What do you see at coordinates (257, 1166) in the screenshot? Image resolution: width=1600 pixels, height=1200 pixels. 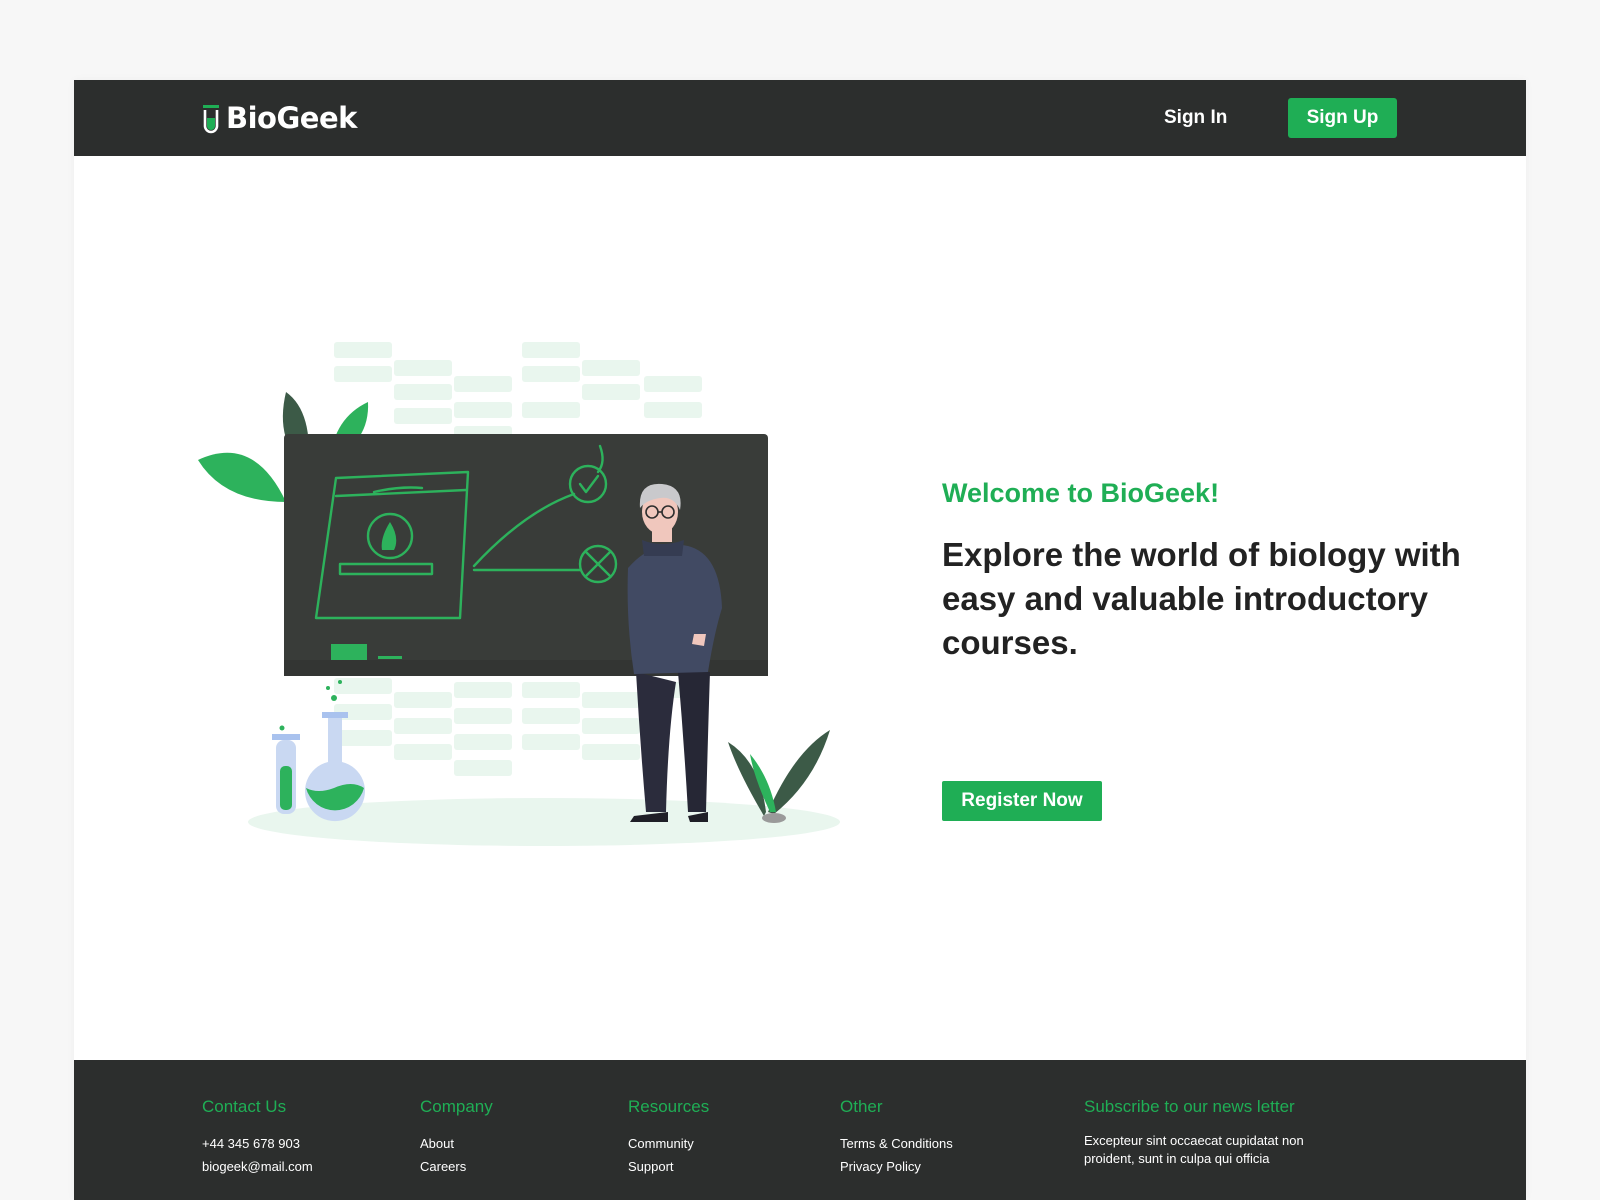 I see `footer-email: biogeek@mail.com` at bounding box center [257, 1166].